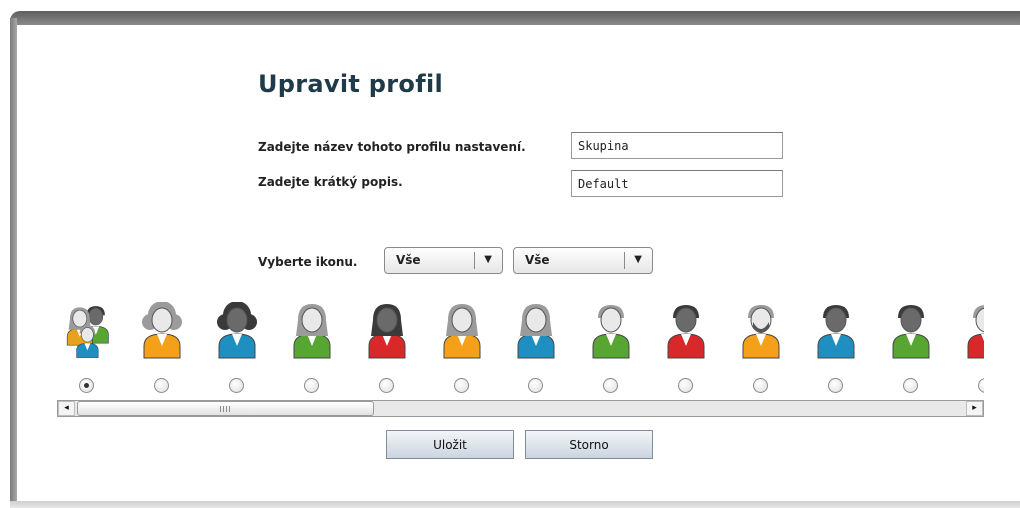 This screenshot has height=508, width=1020. What do you see at coordinates (537, 260) in the screenshot?
I see `icon-style-value: Vše` at bounding box center [537, 260].